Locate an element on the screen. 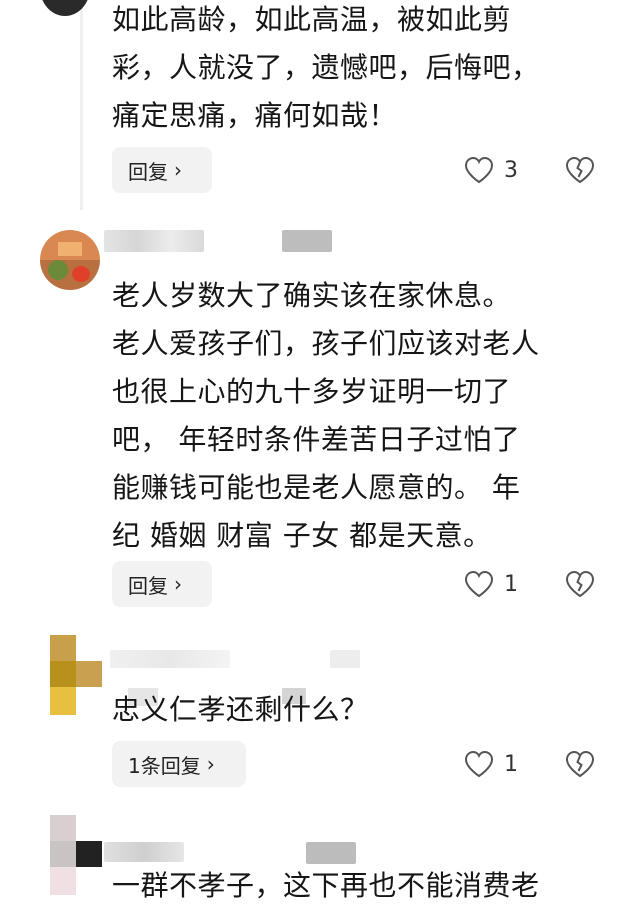 The width and height of the screenshot is (640, 910). like-button: 3 is located at coordinates (491, 170).